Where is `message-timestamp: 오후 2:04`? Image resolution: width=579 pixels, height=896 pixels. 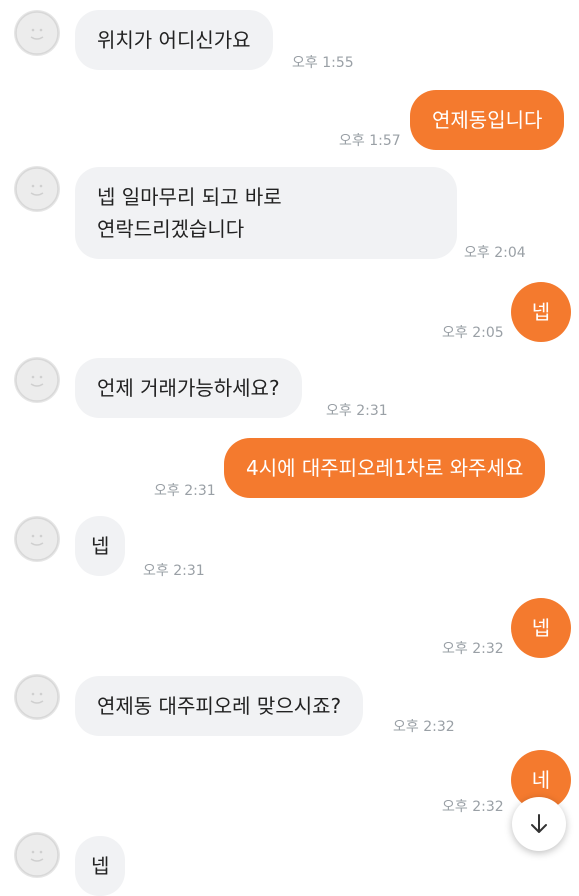
message-timestamp: 오후 2:04 is located at coordinates (495, 253).